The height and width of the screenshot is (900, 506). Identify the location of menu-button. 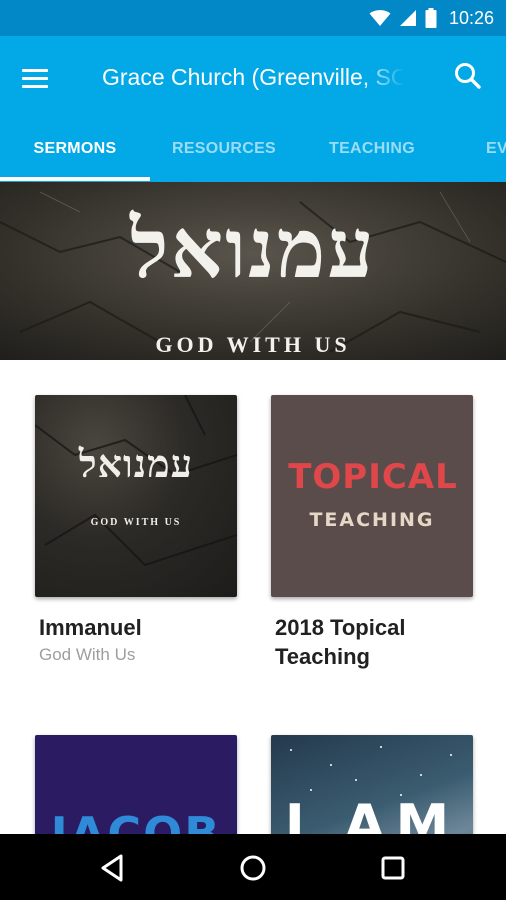
(40, 78).